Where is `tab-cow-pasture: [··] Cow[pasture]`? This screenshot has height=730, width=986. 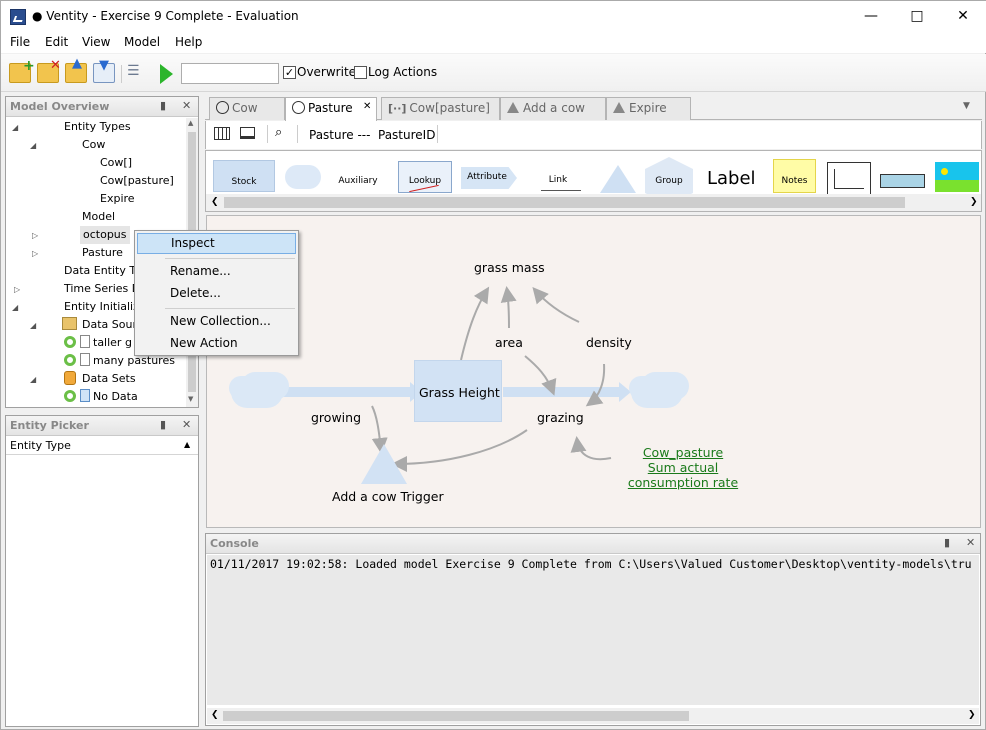
tab-cow-pasture: [··] Cow[pasture] is located at coordinates (440, 108).